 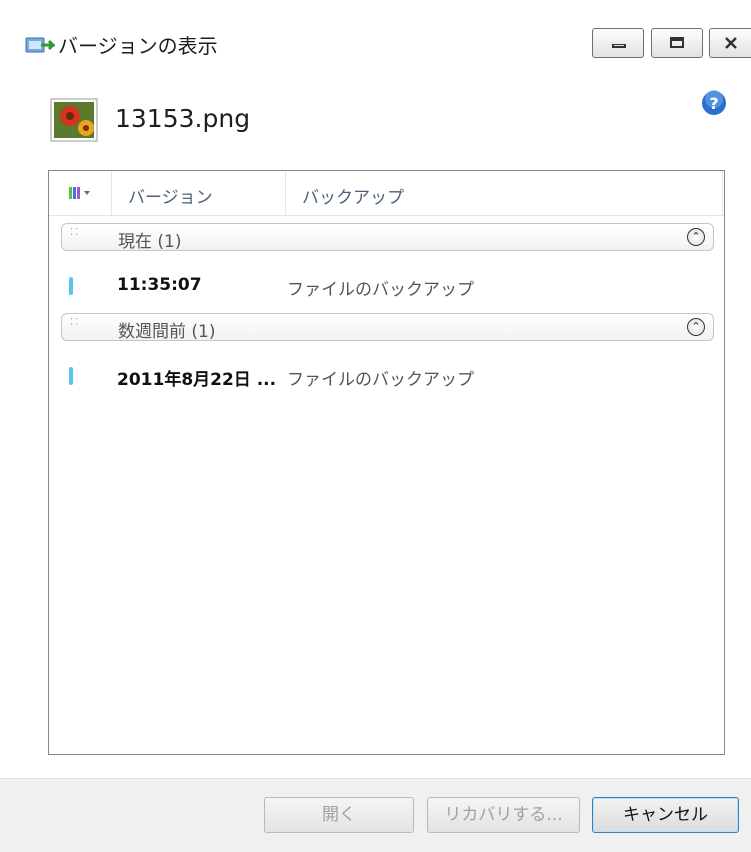 I want to click on group-header-current: ⁚⁚ 現在 (1) ⌃, so click(x=387, y=237).